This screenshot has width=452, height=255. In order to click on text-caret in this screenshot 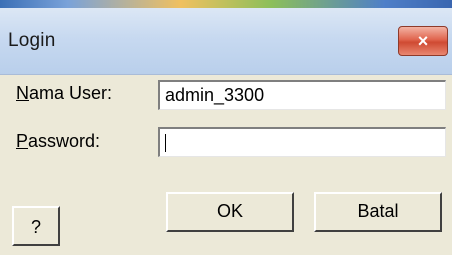, I will do `click(165, 143)`.